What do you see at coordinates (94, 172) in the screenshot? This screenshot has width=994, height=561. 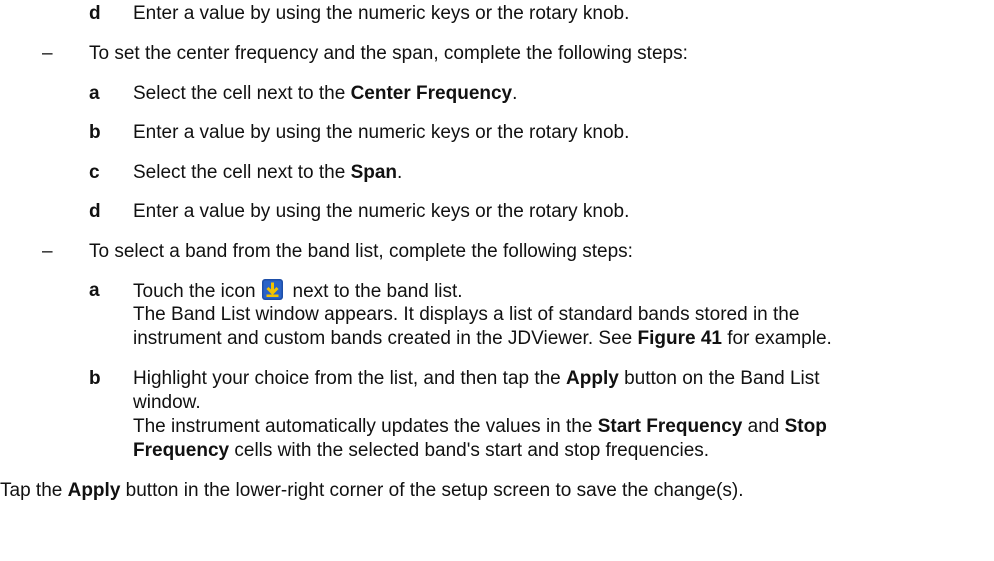 I see `step-letter: c` at bounding box center [94, 172].